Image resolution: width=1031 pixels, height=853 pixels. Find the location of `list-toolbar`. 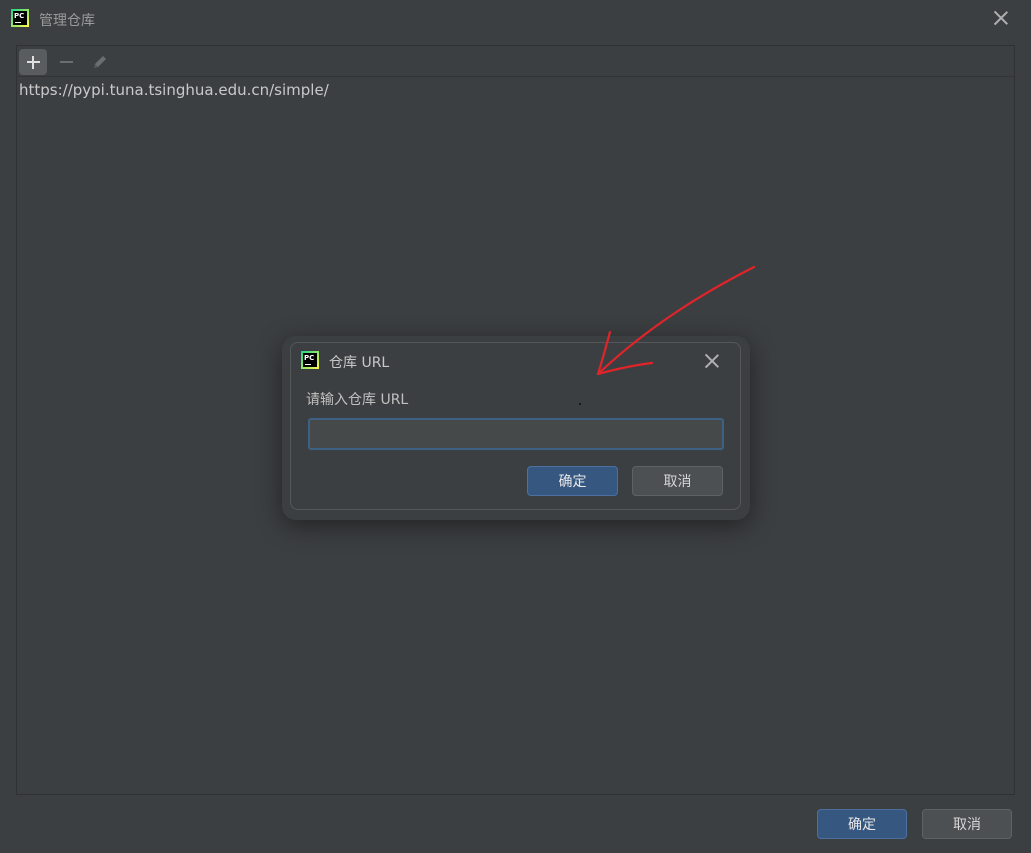

list-toolbar is located at coordinates (515, 61).